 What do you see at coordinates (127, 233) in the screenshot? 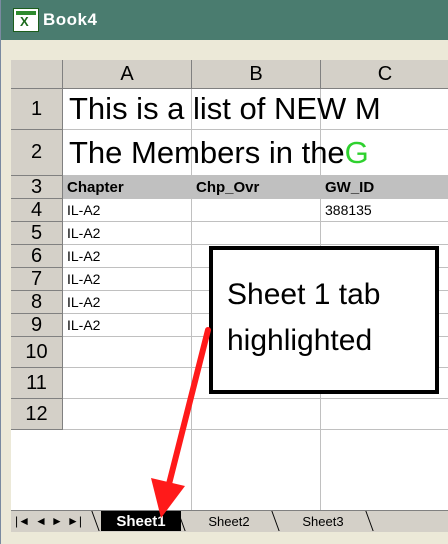
I see `cell-a5: IL-A2` at bounding box center [127, 233].